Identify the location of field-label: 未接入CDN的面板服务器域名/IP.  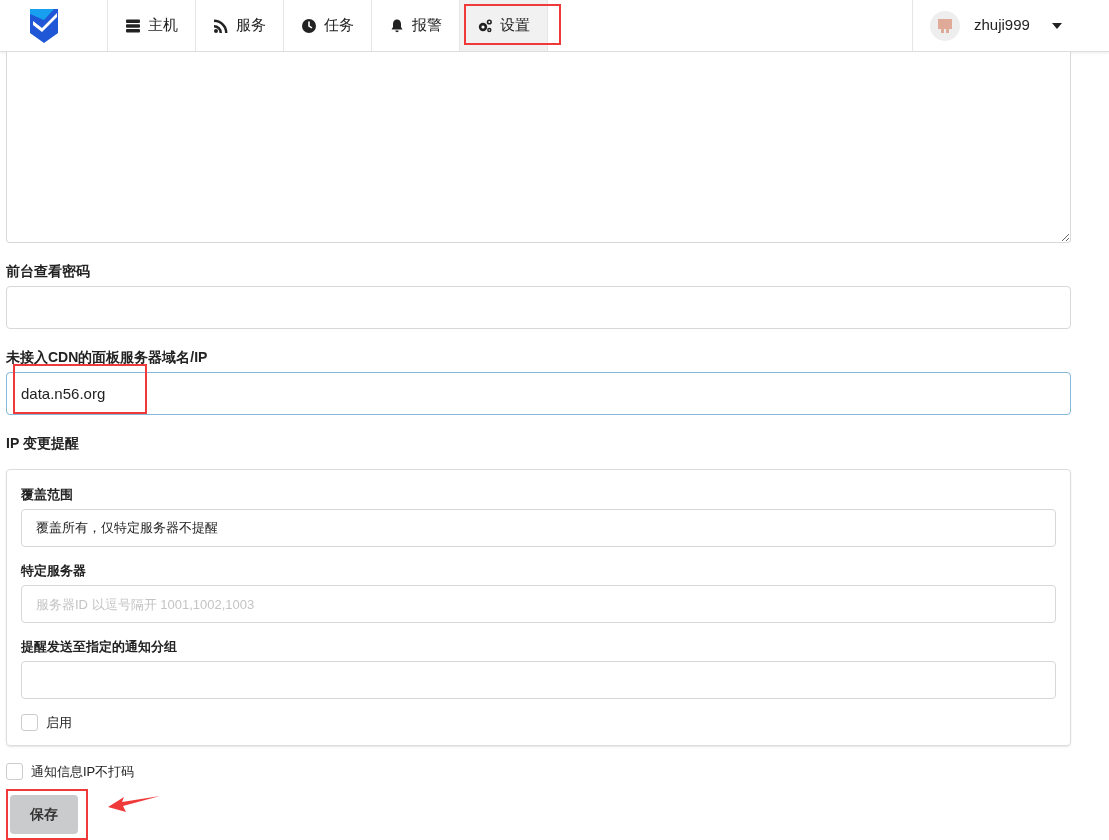
(107, 357).